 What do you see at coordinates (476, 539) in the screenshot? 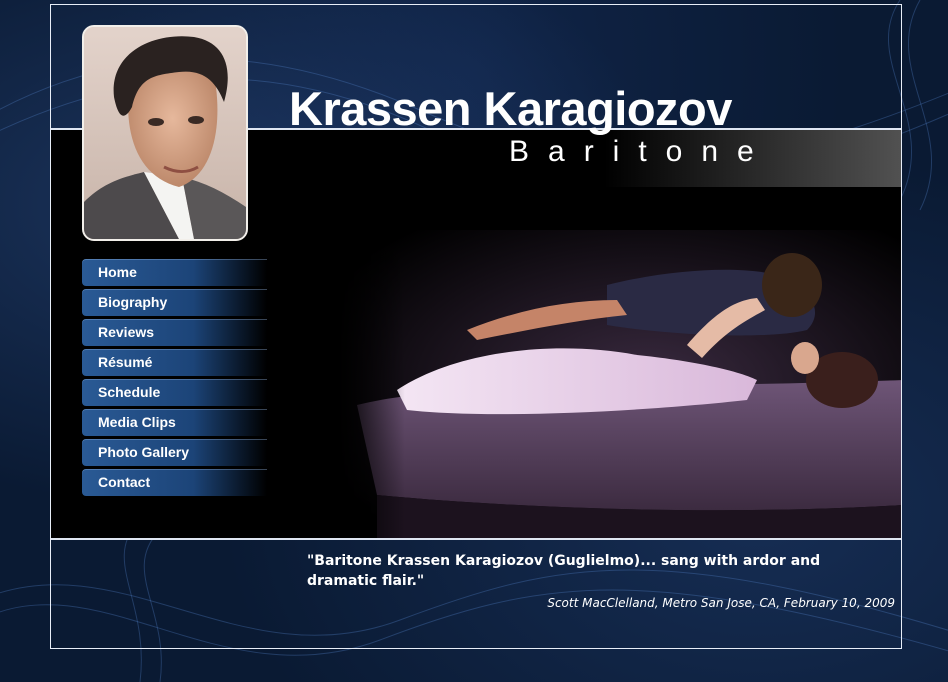
I see `footer-divider` at bounding box center [476, 539].